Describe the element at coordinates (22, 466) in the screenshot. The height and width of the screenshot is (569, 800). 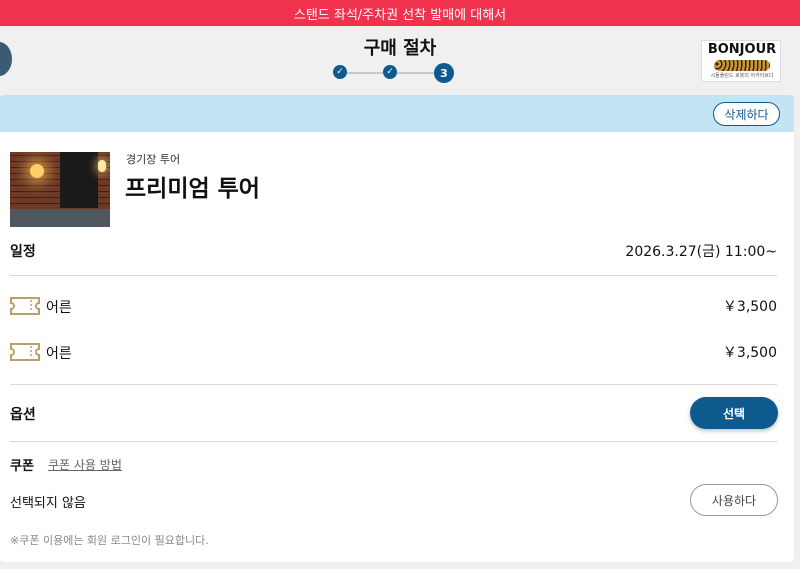
I see `coupon-label: 쿠폰` at that location.